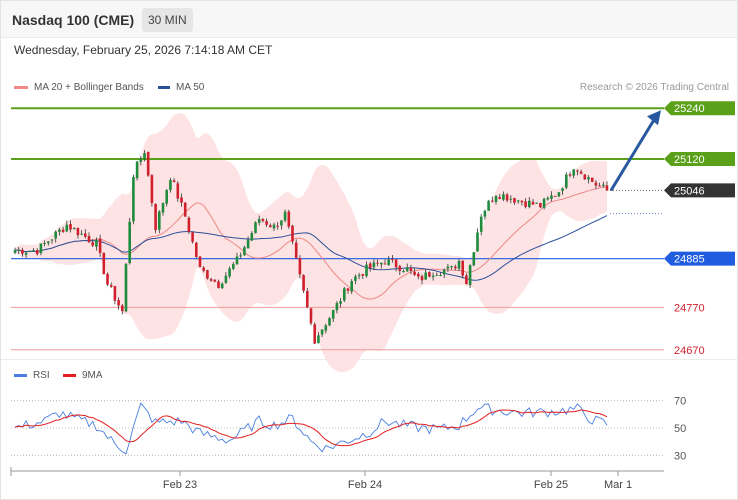 This screenshot has width=738, height=500. Describe the element at coordinates (680, 456) in the screenshot. I see `rsi-tick-label: 30` at that location.